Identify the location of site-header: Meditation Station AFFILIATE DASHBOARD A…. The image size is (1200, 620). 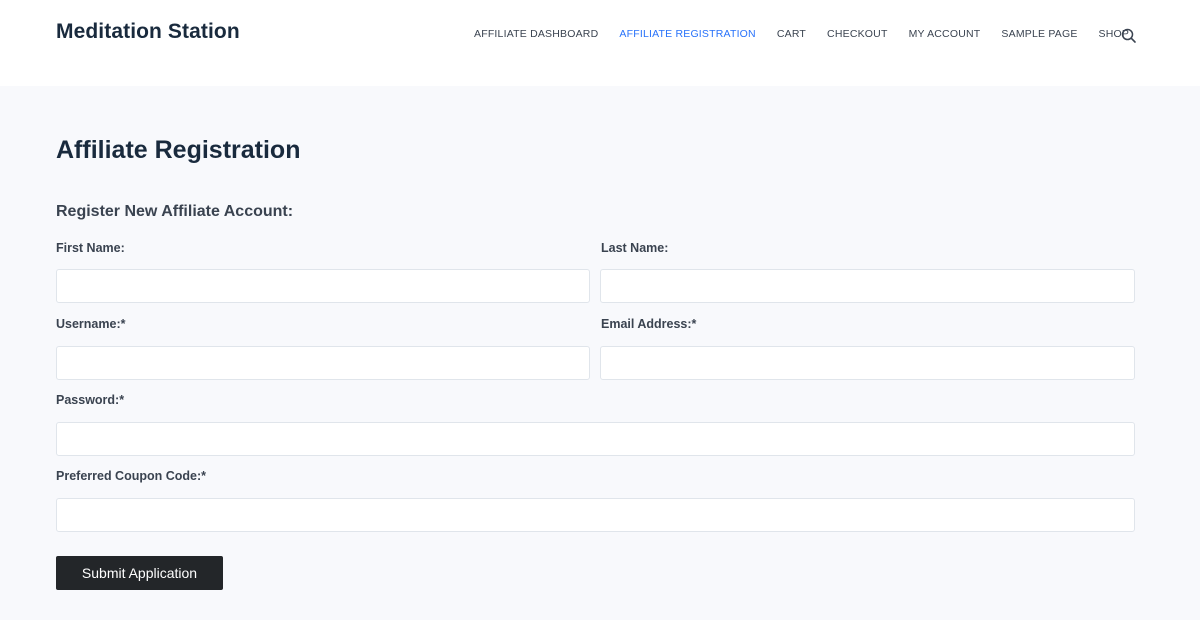
(600, 43).